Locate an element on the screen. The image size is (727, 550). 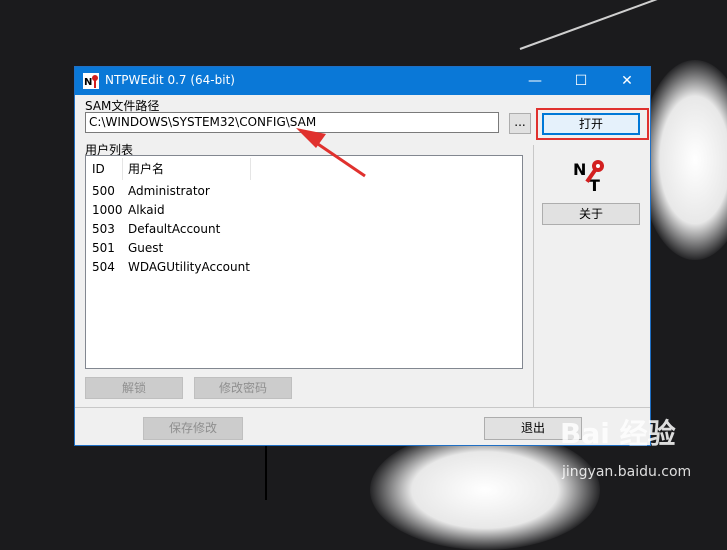
watermark: Bai 经验 jingyan.baidu.com is located at coordinates (640, 452).